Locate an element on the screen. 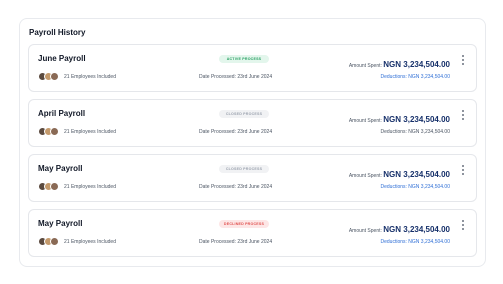 The height and width of the screenshot is (284, 503). status-badge: ACTIVE PROCESS is located at coordinates (244, 59).